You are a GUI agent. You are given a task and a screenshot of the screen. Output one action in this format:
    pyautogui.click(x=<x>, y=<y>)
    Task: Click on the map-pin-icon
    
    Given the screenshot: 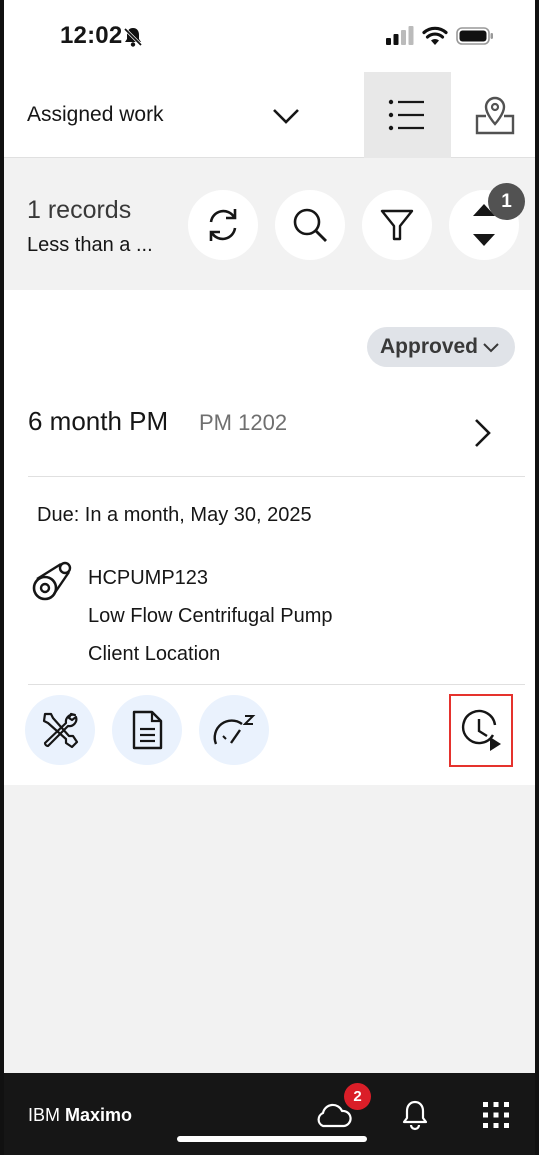 What is the action you would take?
    pyautogui.click(x=495, y=115)
    